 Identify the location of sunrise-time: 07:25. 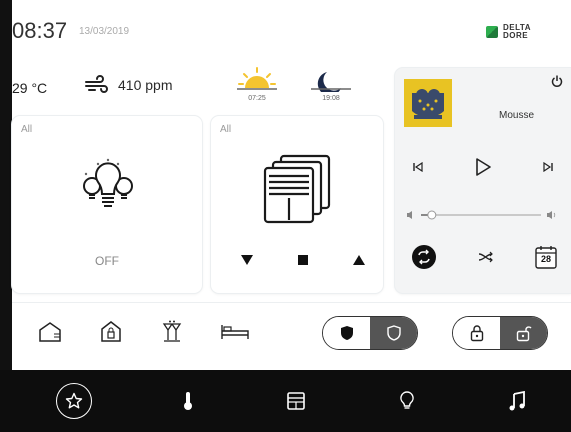
(257, 98).